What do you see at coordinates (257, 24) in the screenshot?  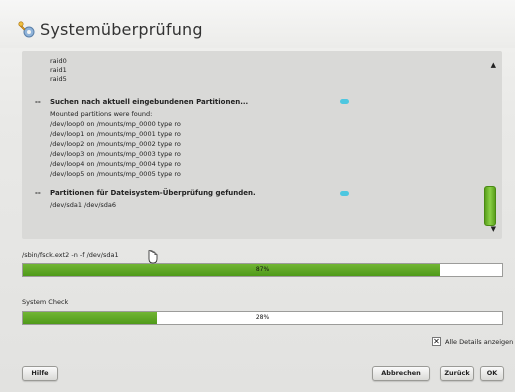 I see `window-header: Systemüberprüfung` at bounding box center [257, 24].